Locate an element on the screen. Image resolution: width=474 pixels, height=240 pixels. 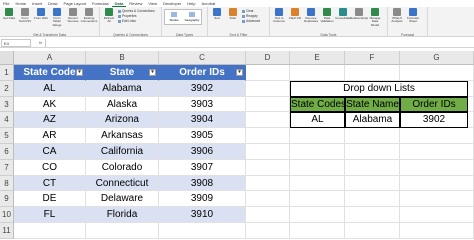
cell-g7 is located at coordinates (437, 167).